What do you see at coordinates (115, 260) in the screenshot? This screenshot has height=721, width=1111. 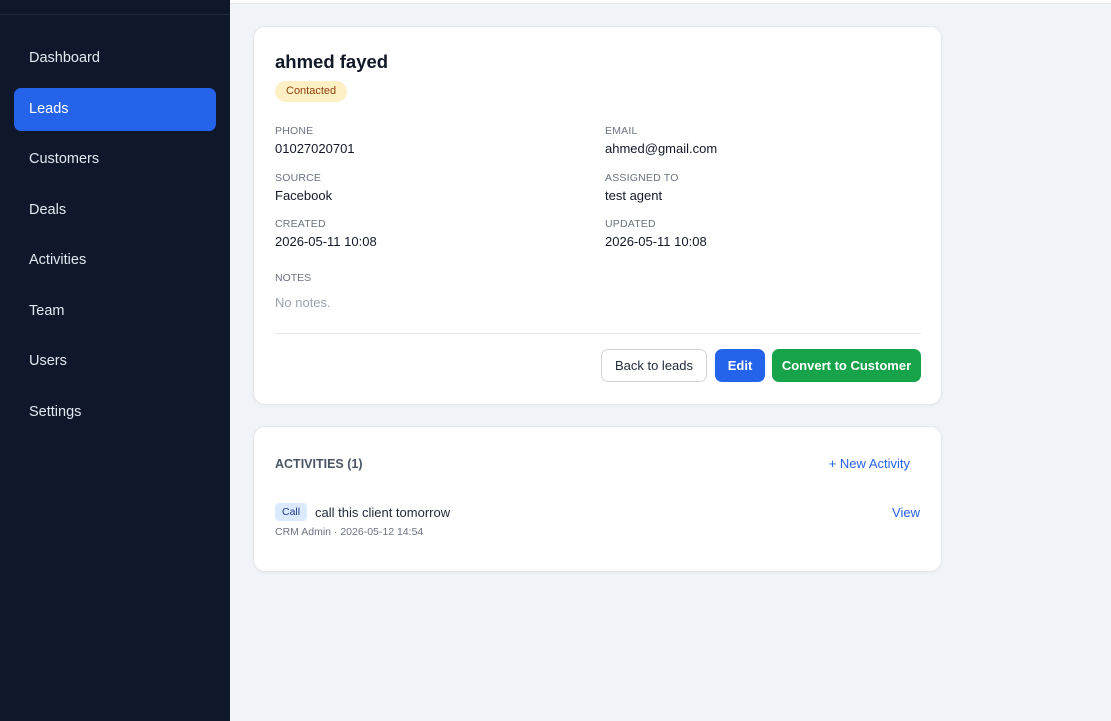 I see `sidebar-item-activities: Activities` at bounding box center [115, 260].